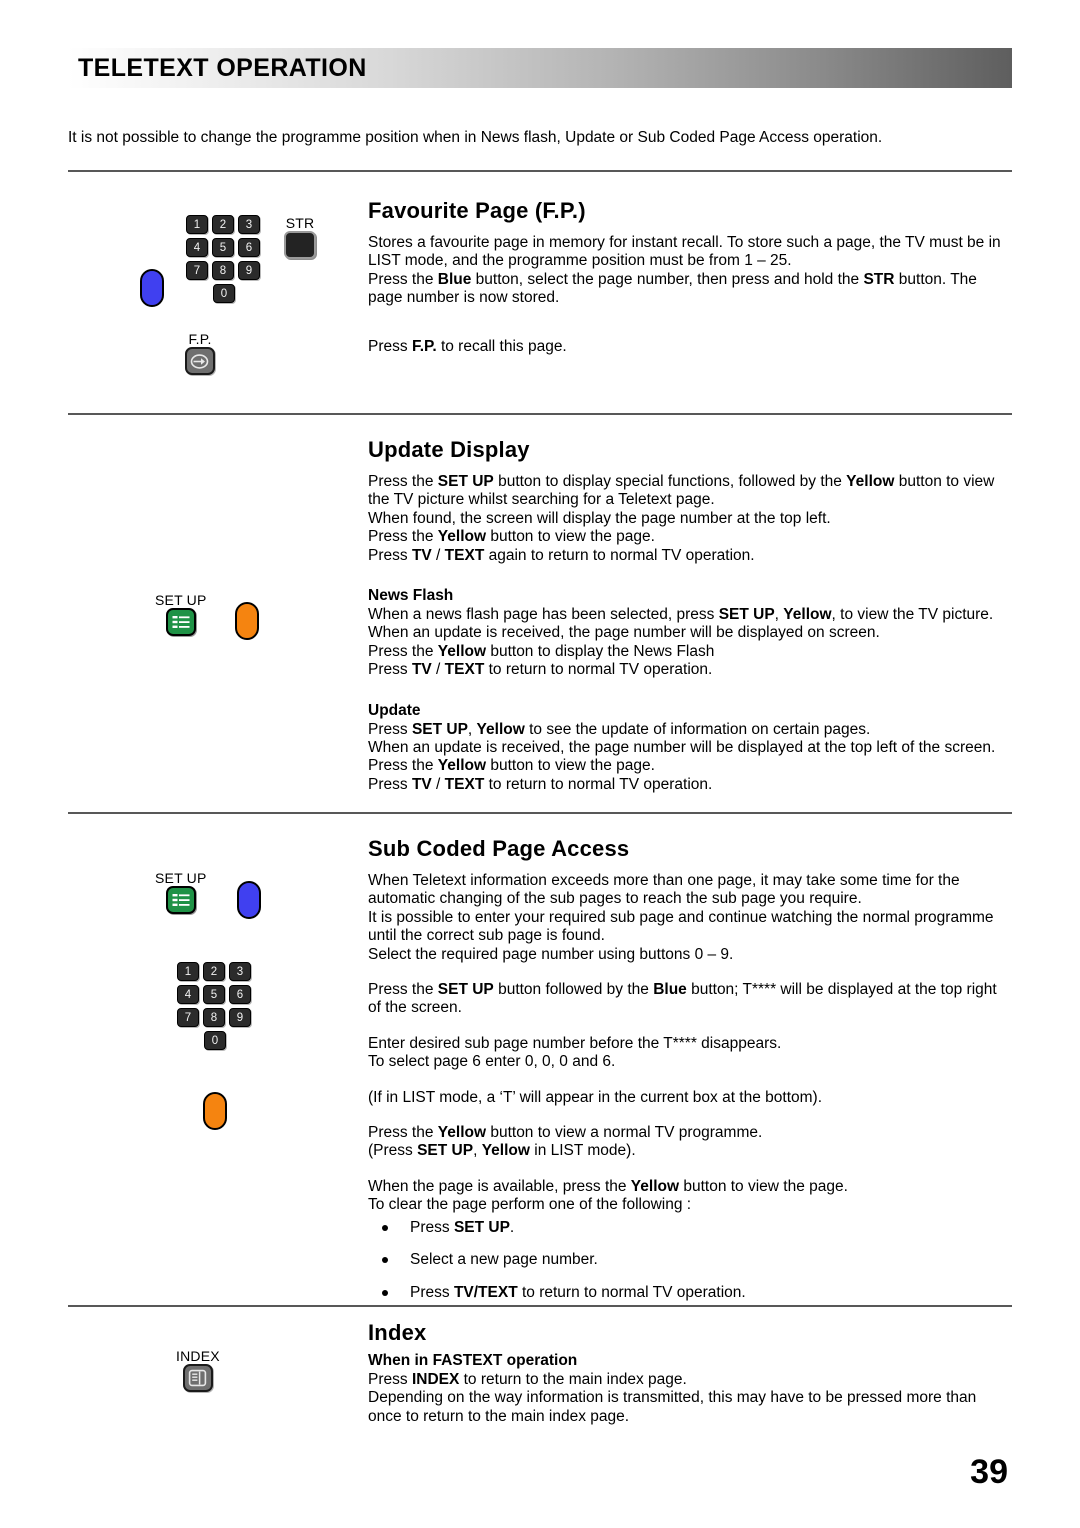  I want to click on key-0-b: 0, so click(215, 1040).